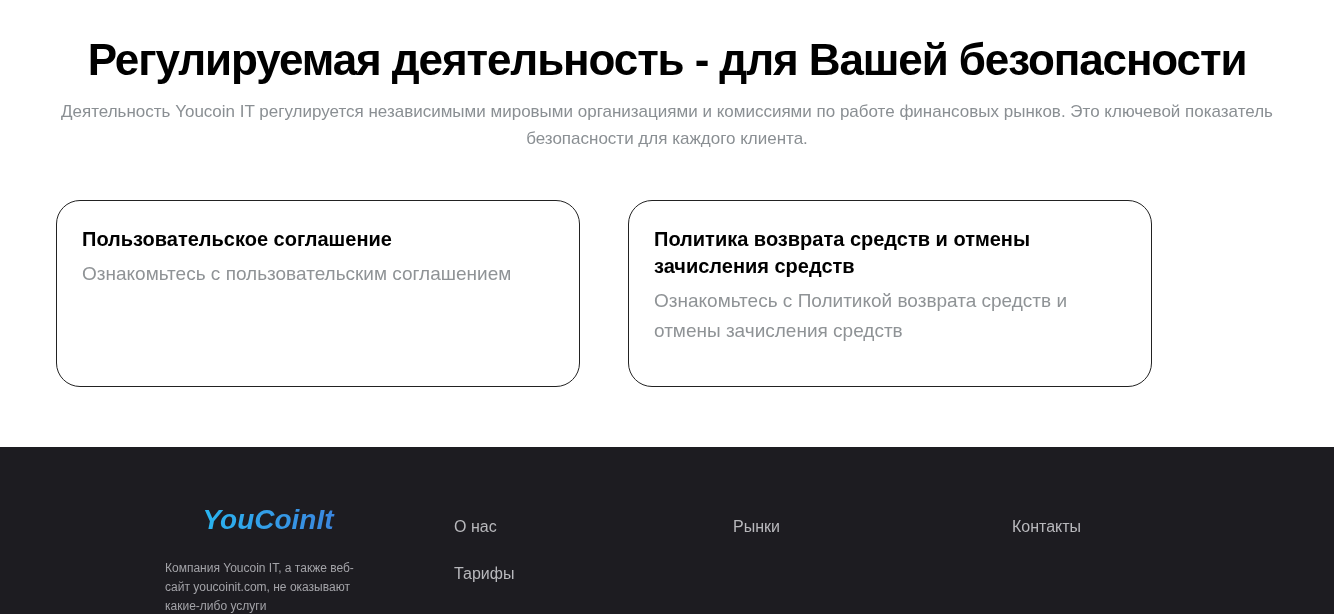  What do you see at coordinates (861, 316) in the screenshot?
I see `card-description: Ознакомьтесь с Политикой возврата средств и отмены зачисления средств` at bounding box center [861, 316].